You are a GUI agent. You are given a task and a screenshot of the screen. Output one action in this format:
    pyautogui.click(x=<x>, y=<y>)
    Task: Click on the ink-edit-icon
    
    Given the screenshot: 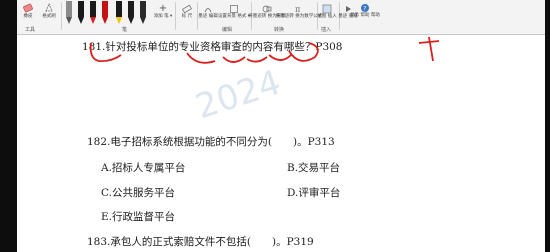 What is the action you would take?
    pyautogui.click(x=208, y=10)
    